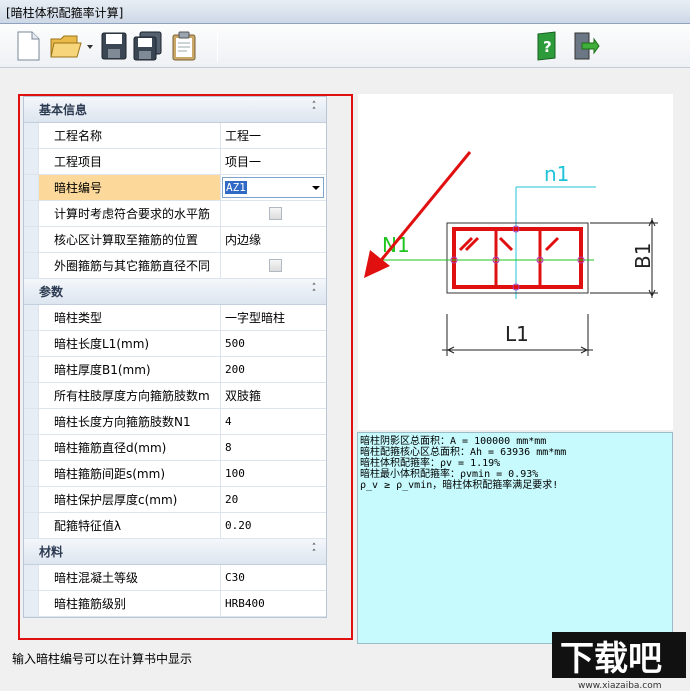  I want to click on watermark-logo: 下载吧 www.xiazaiba.com, so click(619, 661).